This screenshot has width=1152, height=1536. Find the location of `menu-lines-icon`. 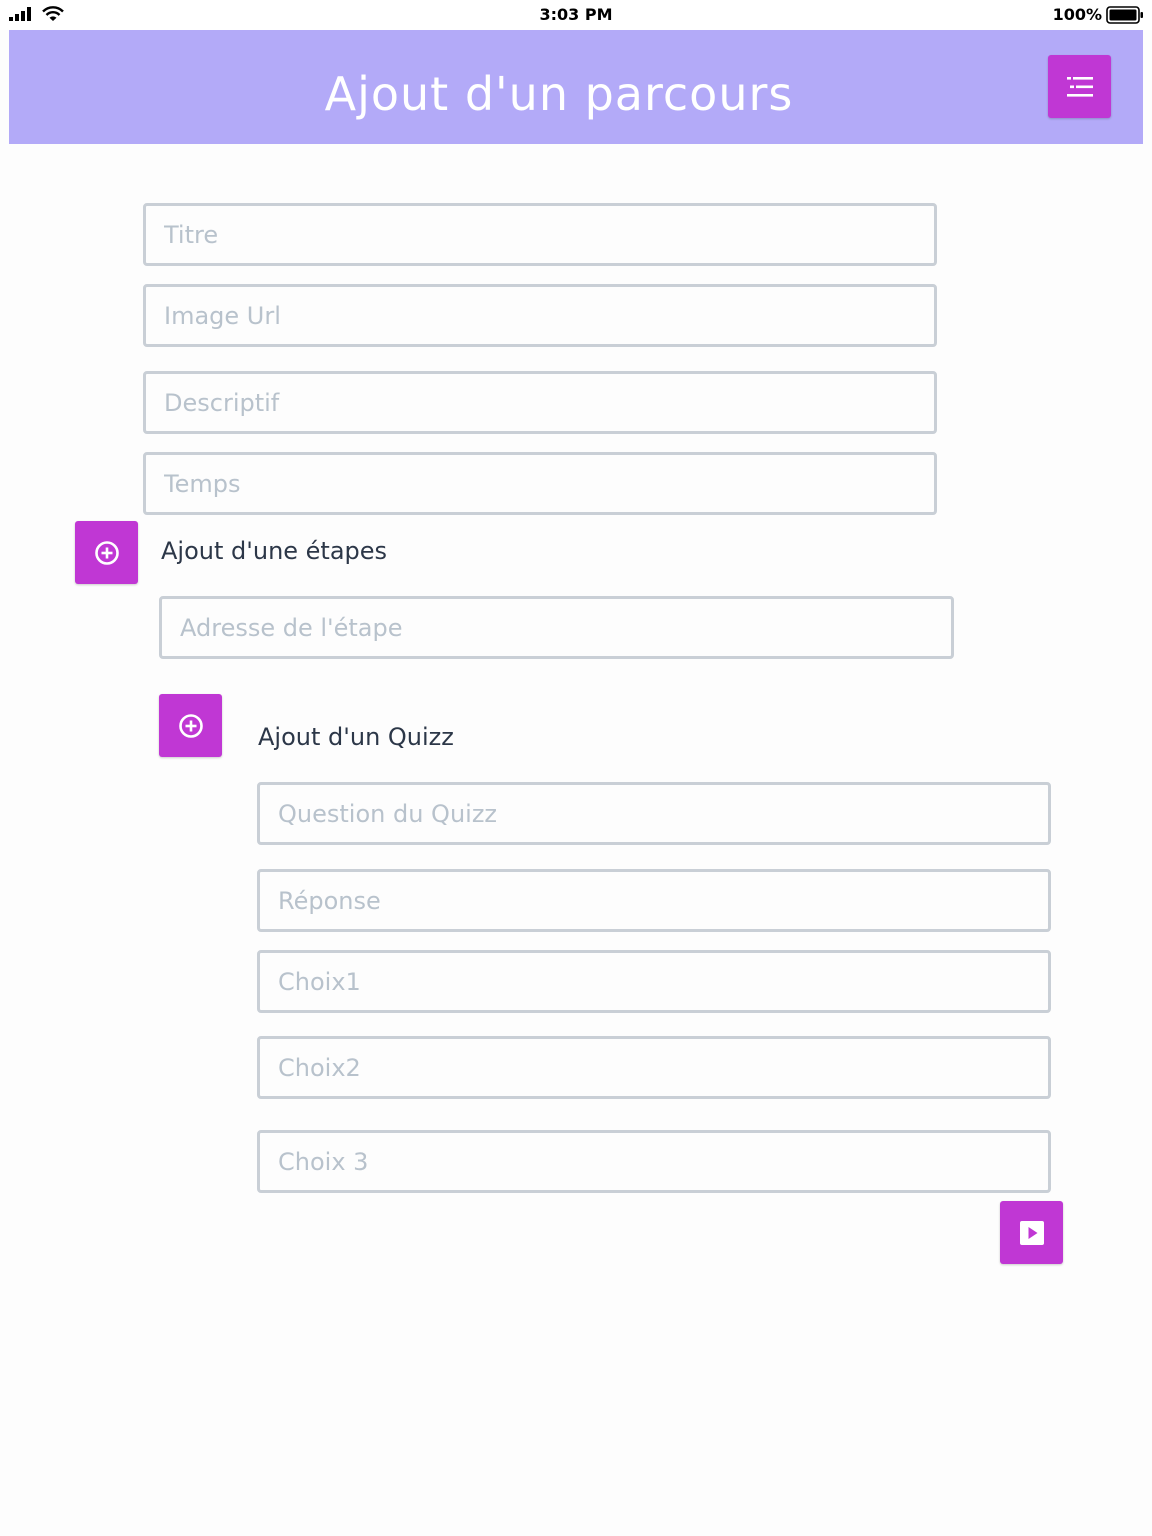

menu-lines-icon is located at coordinates (1079, 86).